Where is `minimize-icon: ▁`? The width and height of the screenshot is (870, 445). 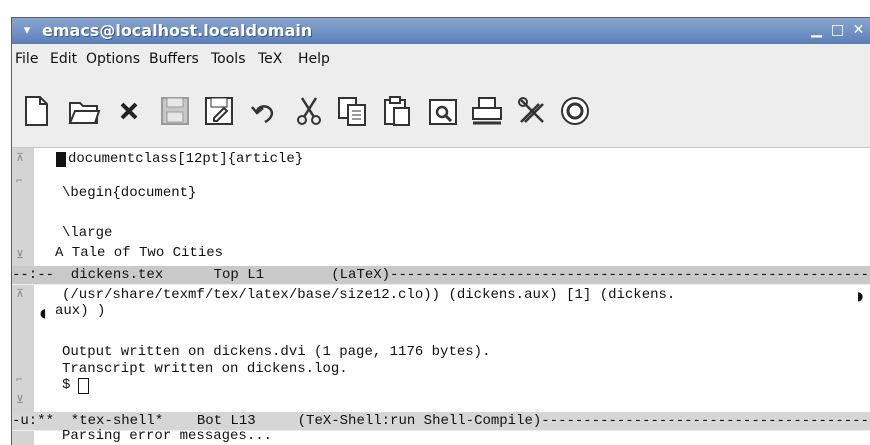
minimize-icon: ▁ is located at coordinates (816, 30).